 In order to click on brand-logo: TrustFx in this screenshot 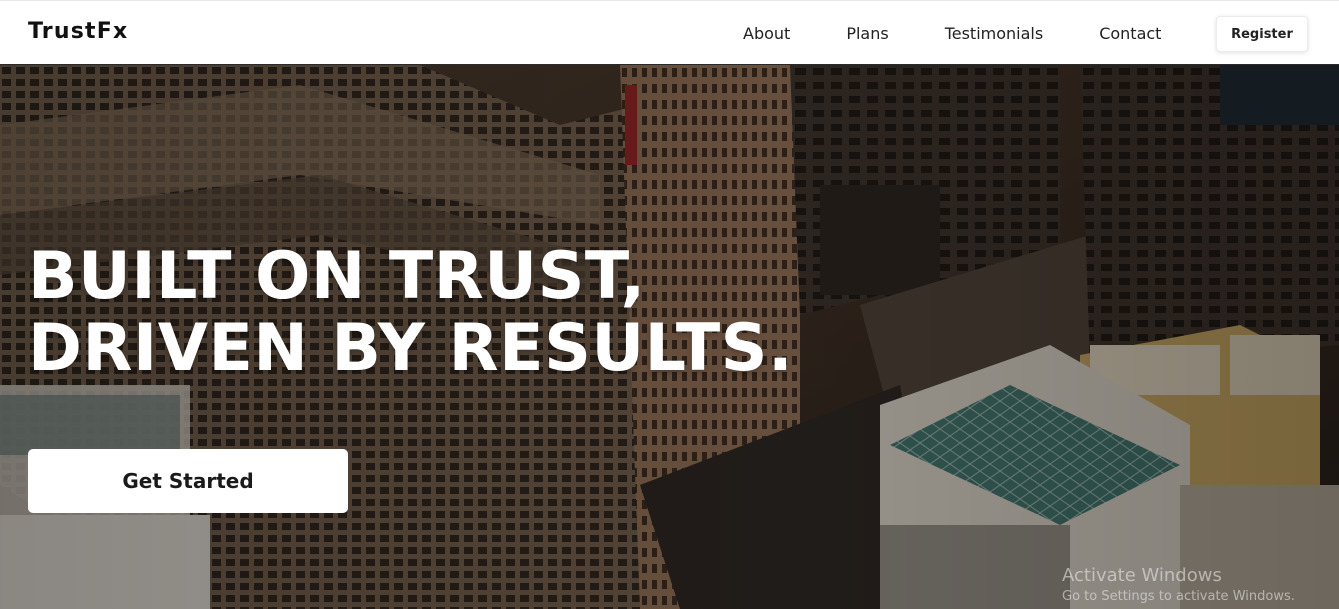, I will do `click(78, 31)`.